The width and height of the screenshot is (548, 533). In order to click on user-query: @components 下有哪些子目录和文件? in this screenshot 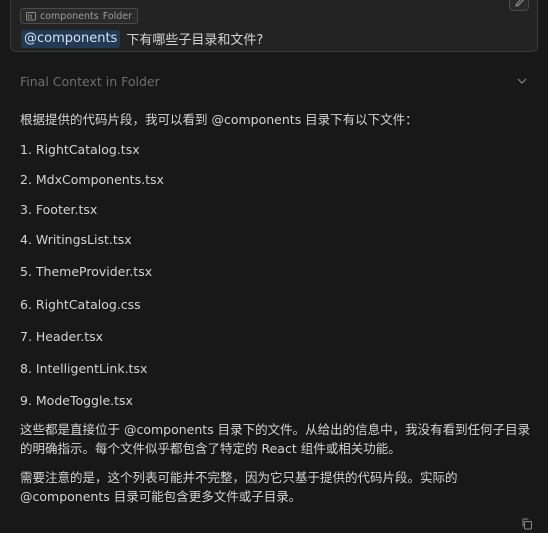, I will do `click(142, 38)`.